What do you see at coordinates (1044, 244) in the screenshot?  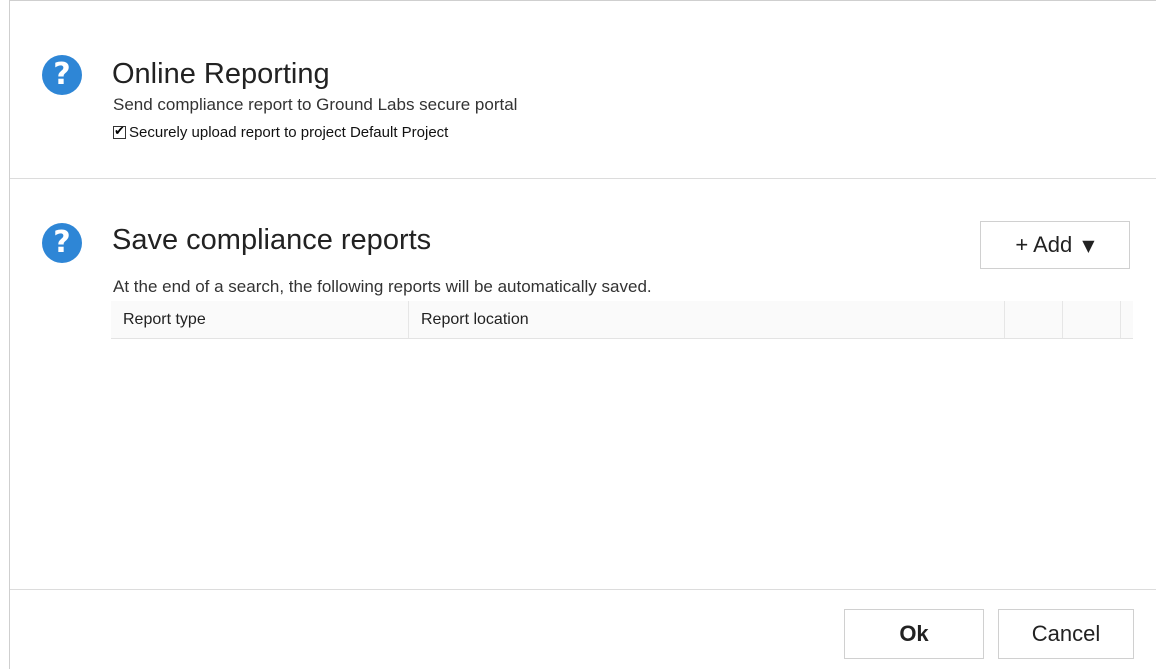 I see `add-report-label: + Add` at bounding box center [1044, 244].